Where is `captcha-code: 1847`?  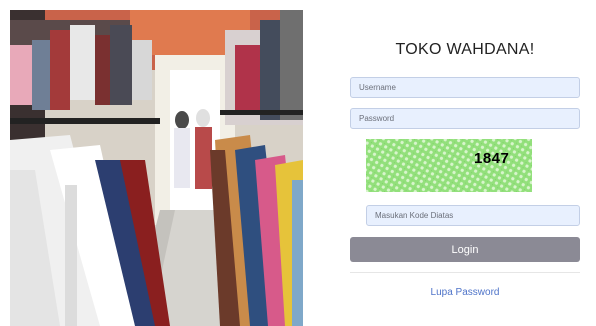 captcha-code: 1847 is located at coordinates (492, 158).